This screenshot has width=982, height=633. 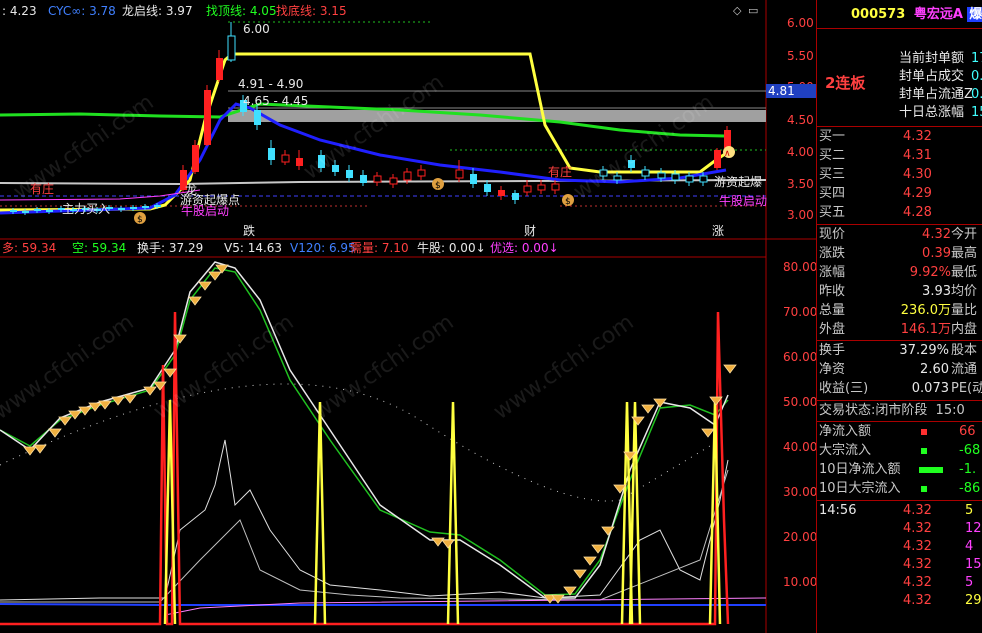 I want to click on top-indicator: CYC∞: 3.78, so click(x=82, y=11).